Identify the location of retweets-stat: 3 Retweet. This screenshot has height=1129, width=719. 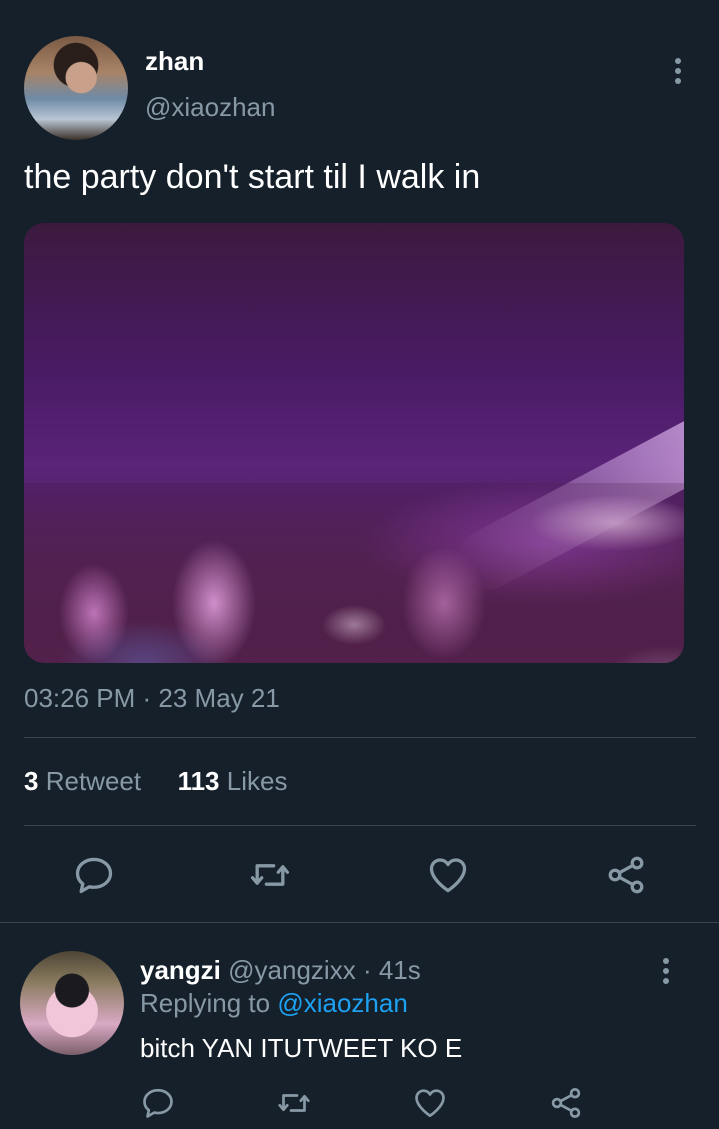
(82, 781).